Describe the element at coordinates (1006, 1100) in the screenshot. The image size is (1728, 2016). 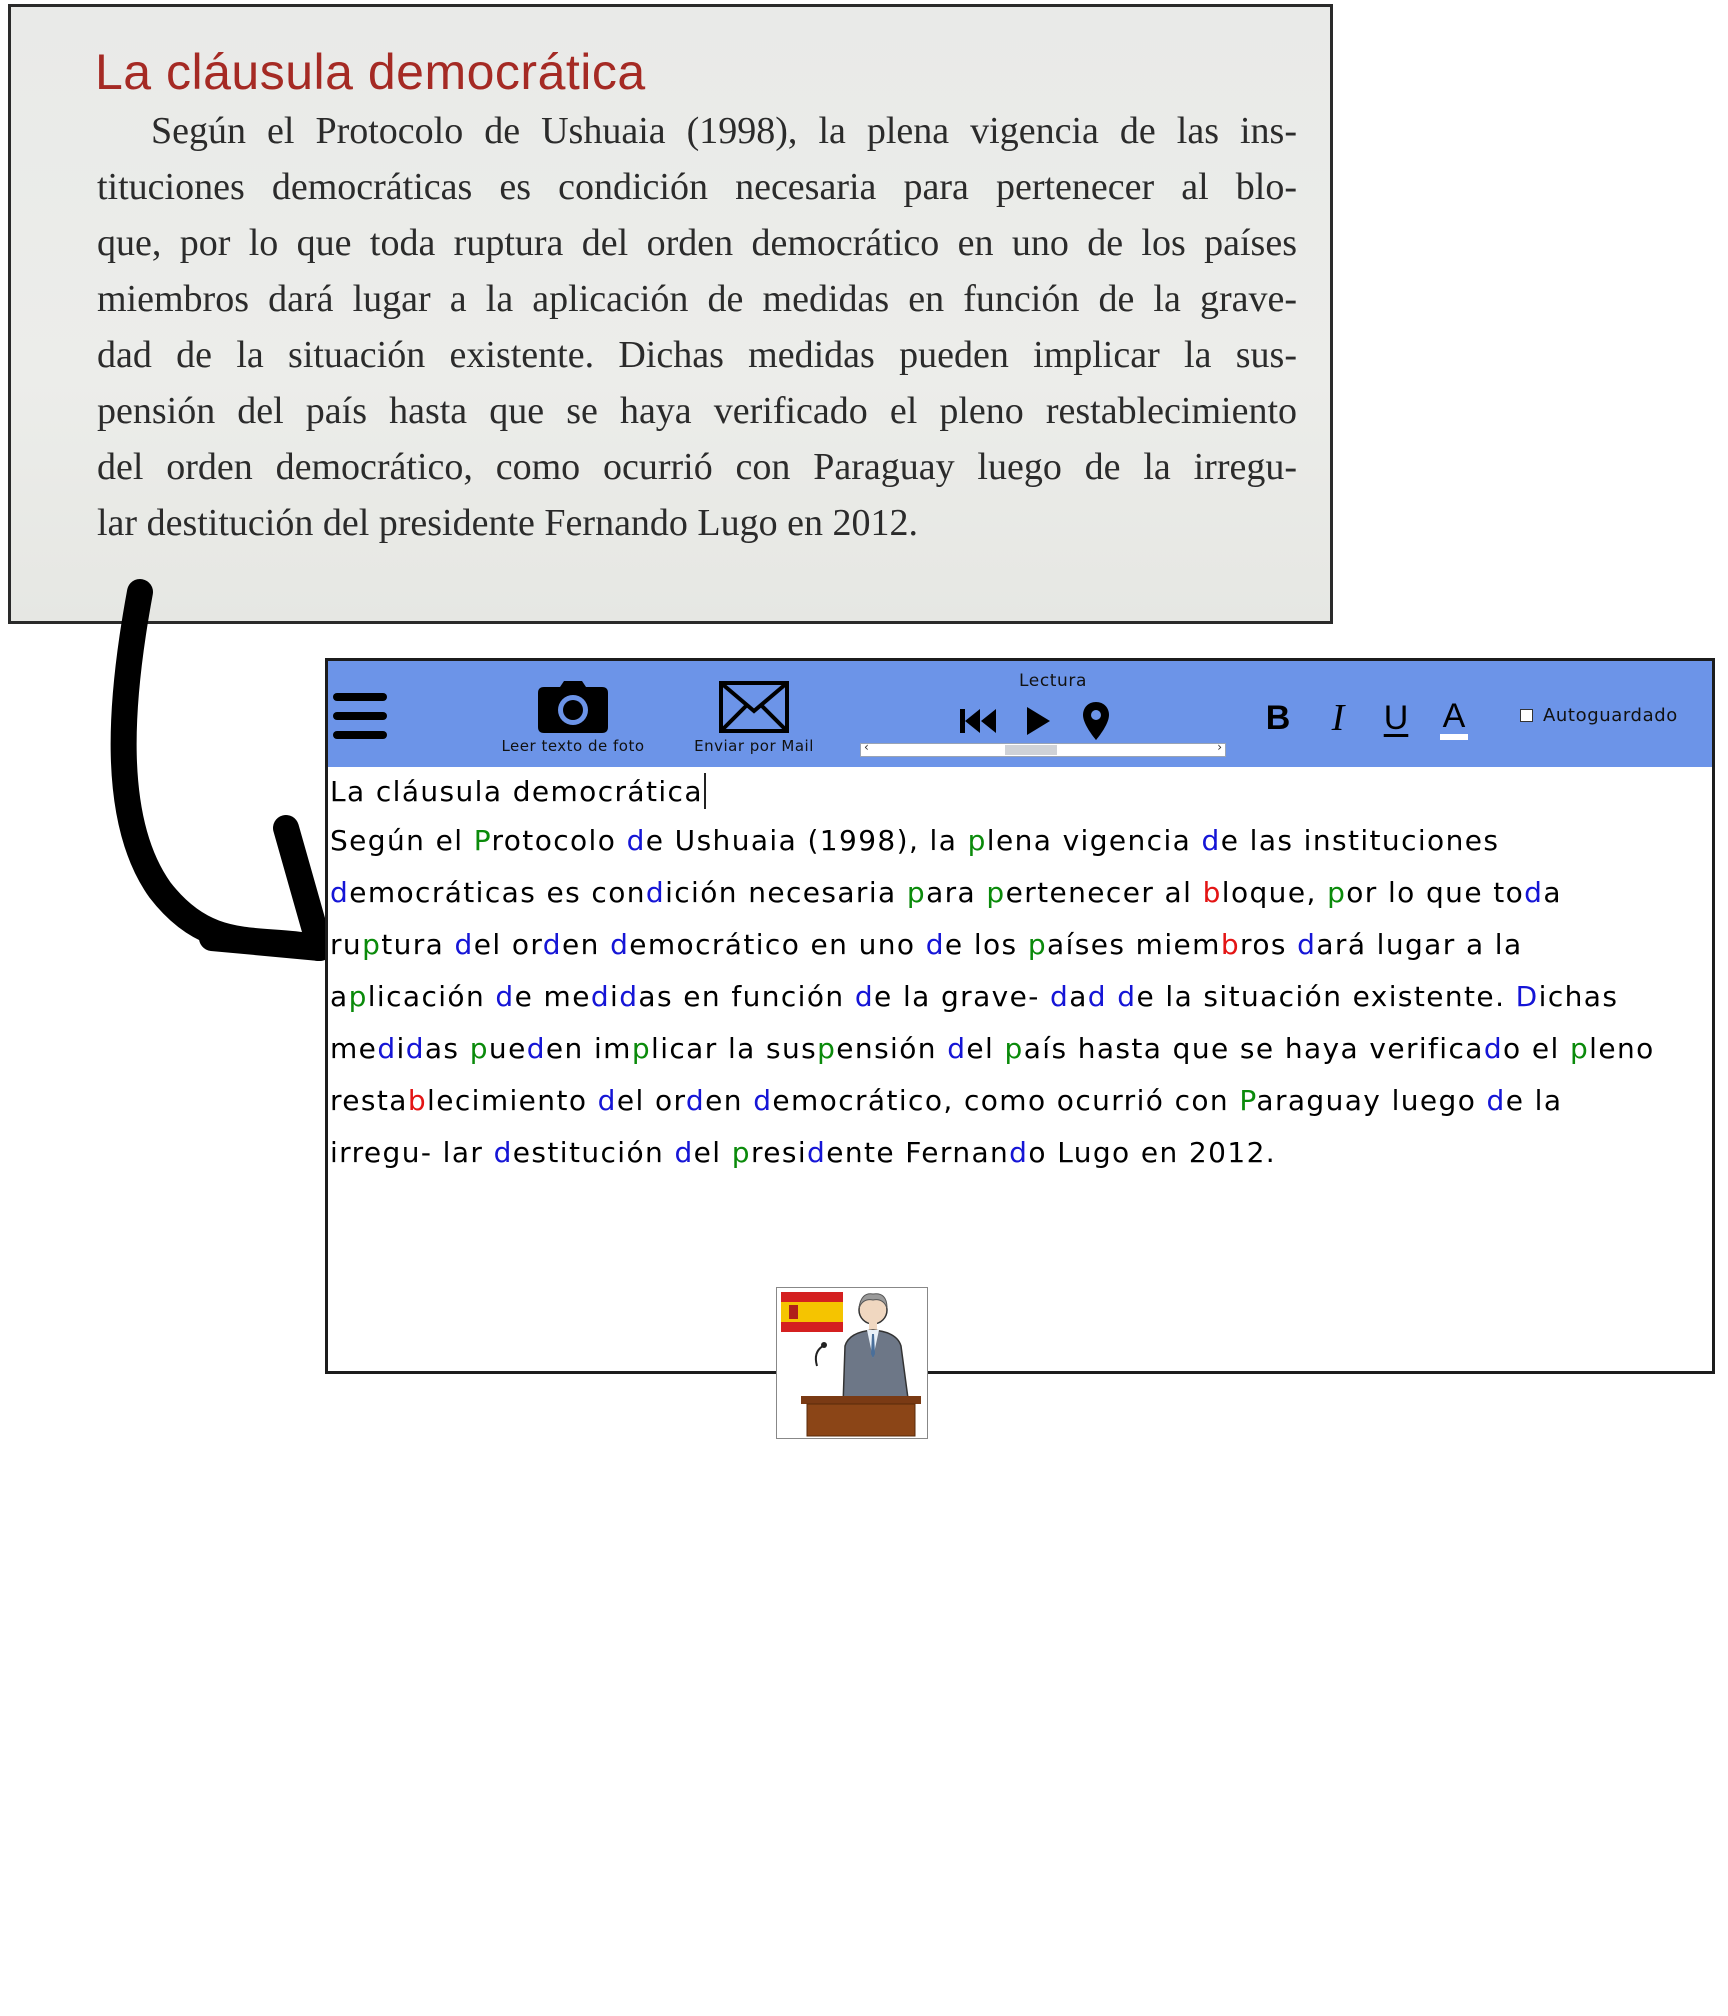
I see `text-segment: emocrático, como ocurrió con` at that location.